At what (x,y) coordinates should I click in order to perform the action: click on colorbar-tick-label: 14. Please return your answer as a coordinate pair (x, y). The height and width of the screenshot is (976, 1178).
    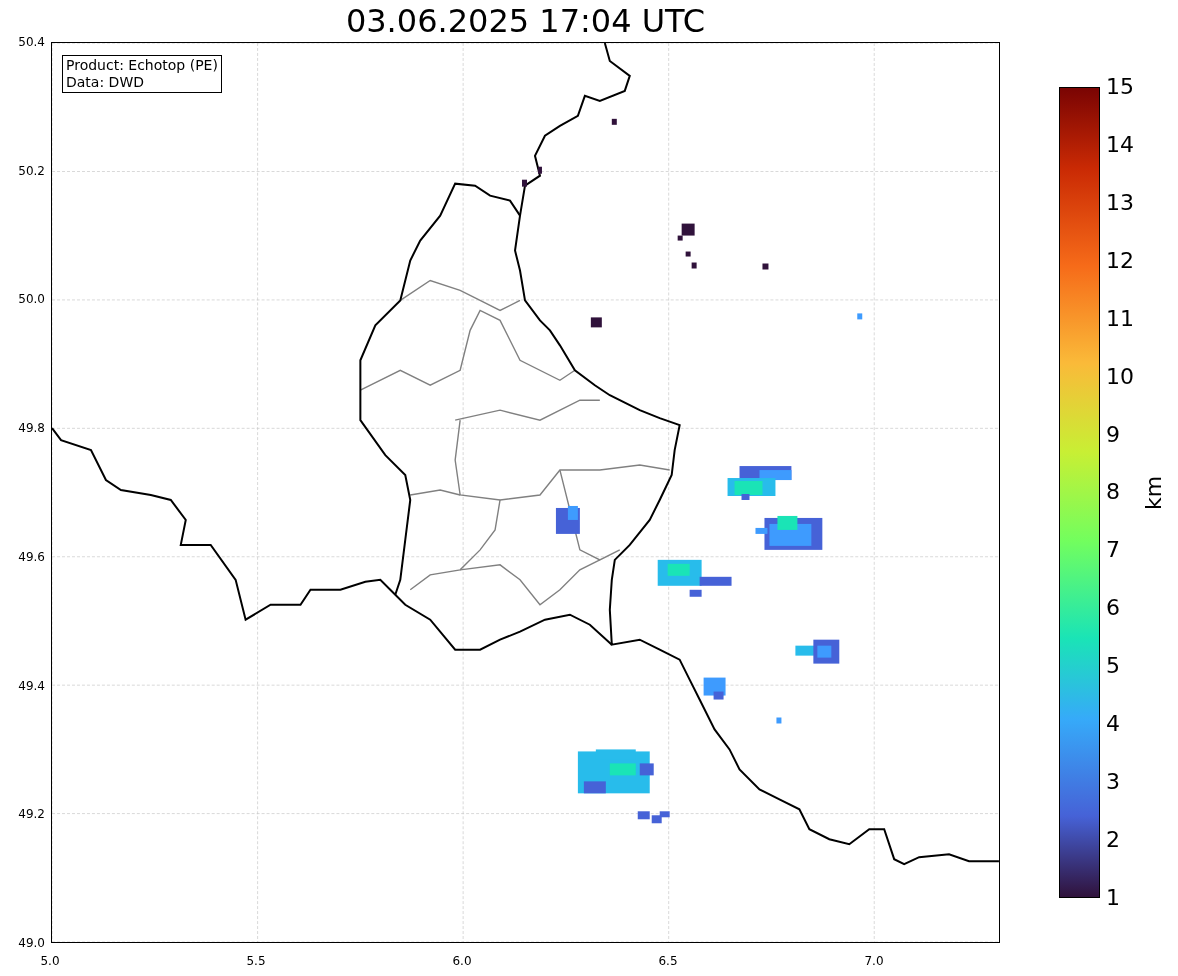
    Looking at the image, I should click on (1120, 144).